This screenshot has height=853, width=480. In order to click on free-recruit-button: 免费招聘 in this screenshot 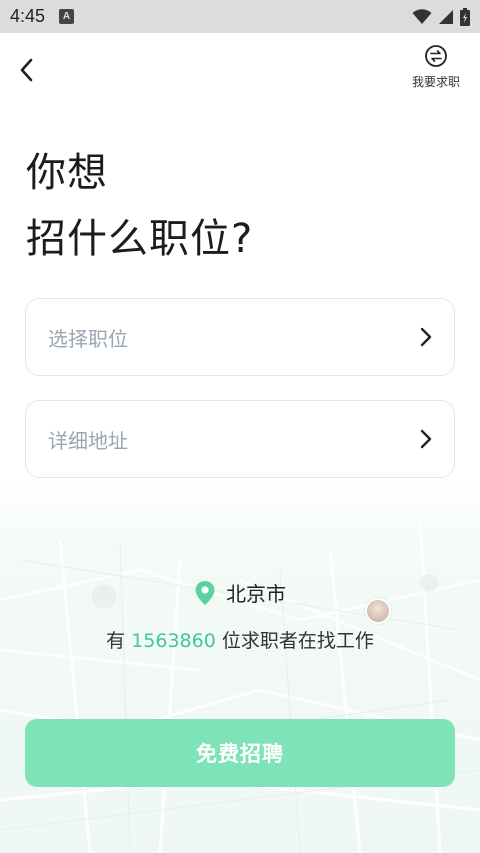, I will do `click(240, 753)`.